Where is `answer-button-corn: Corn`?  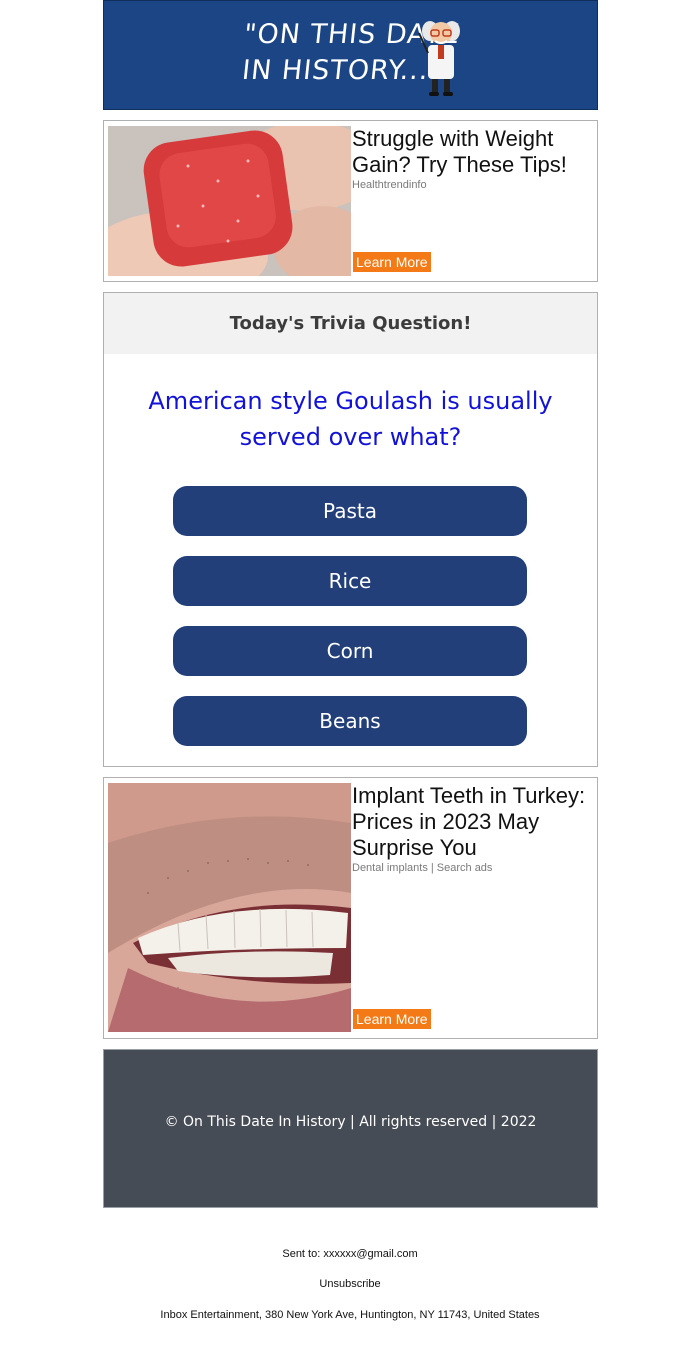 answer-button-corn: Corn is located at coordinates (350, 651).